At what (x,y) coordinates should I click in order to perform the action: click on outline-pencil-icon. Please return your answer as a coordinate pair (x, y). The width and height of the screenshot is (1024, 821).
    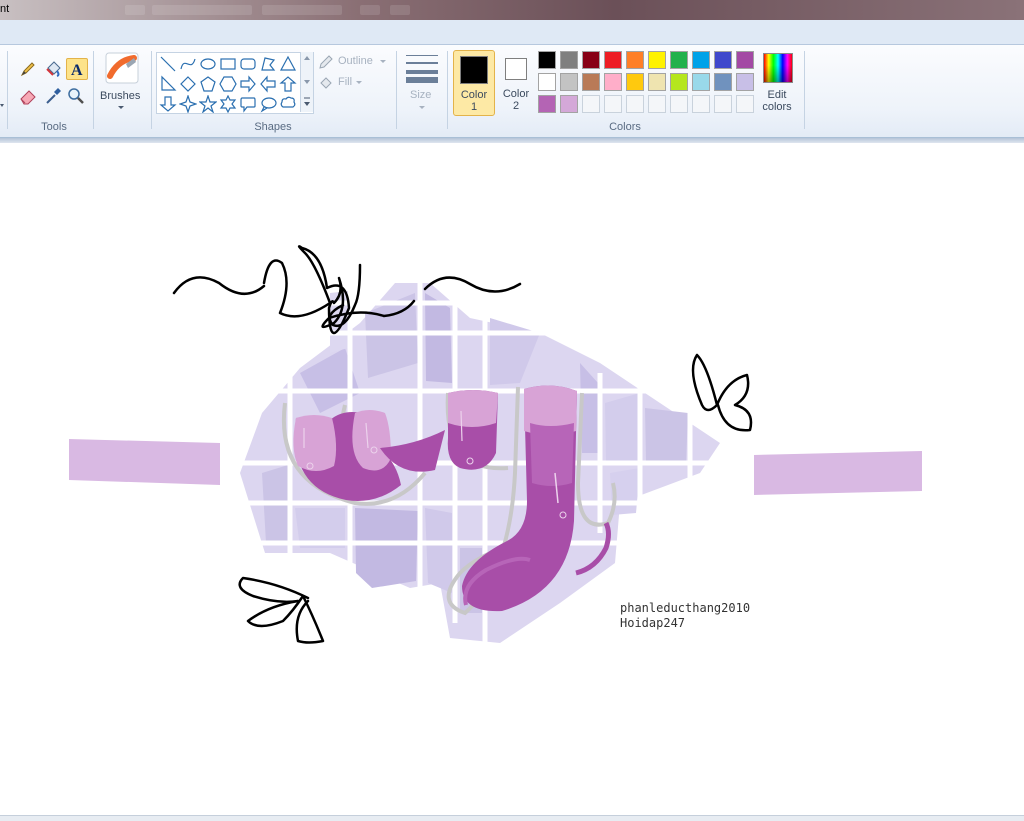
    Looking at the image, I should click on (326, 62).